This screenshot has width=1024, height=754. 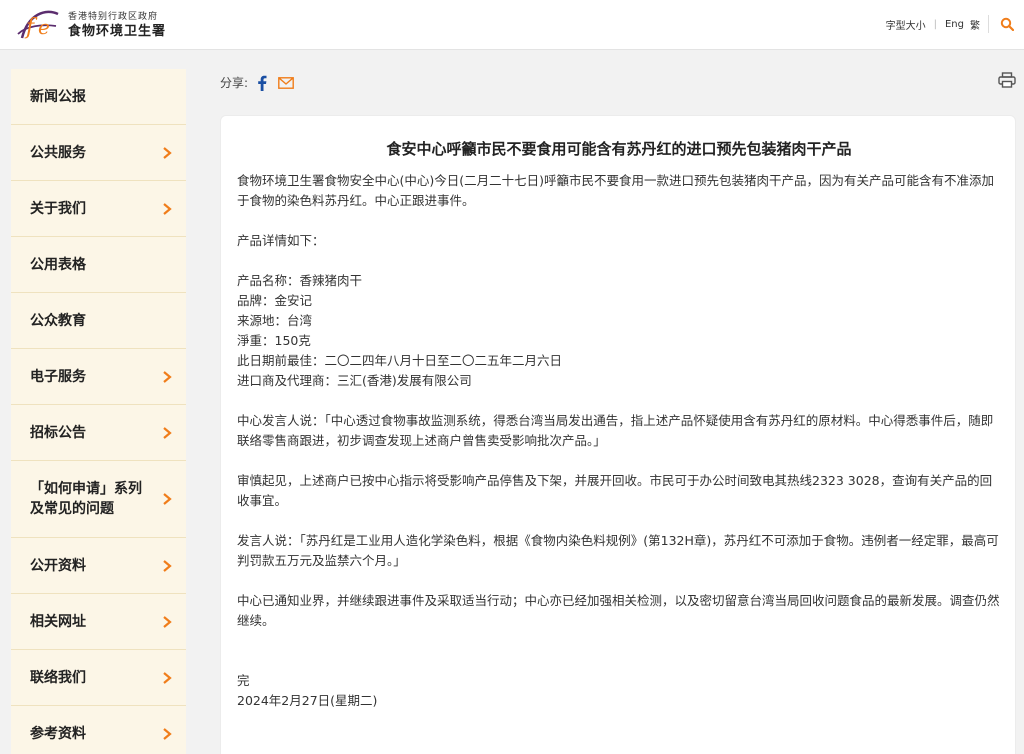 I want to click on product-brand: 品牌：金安记, so click(x=275, y=300).